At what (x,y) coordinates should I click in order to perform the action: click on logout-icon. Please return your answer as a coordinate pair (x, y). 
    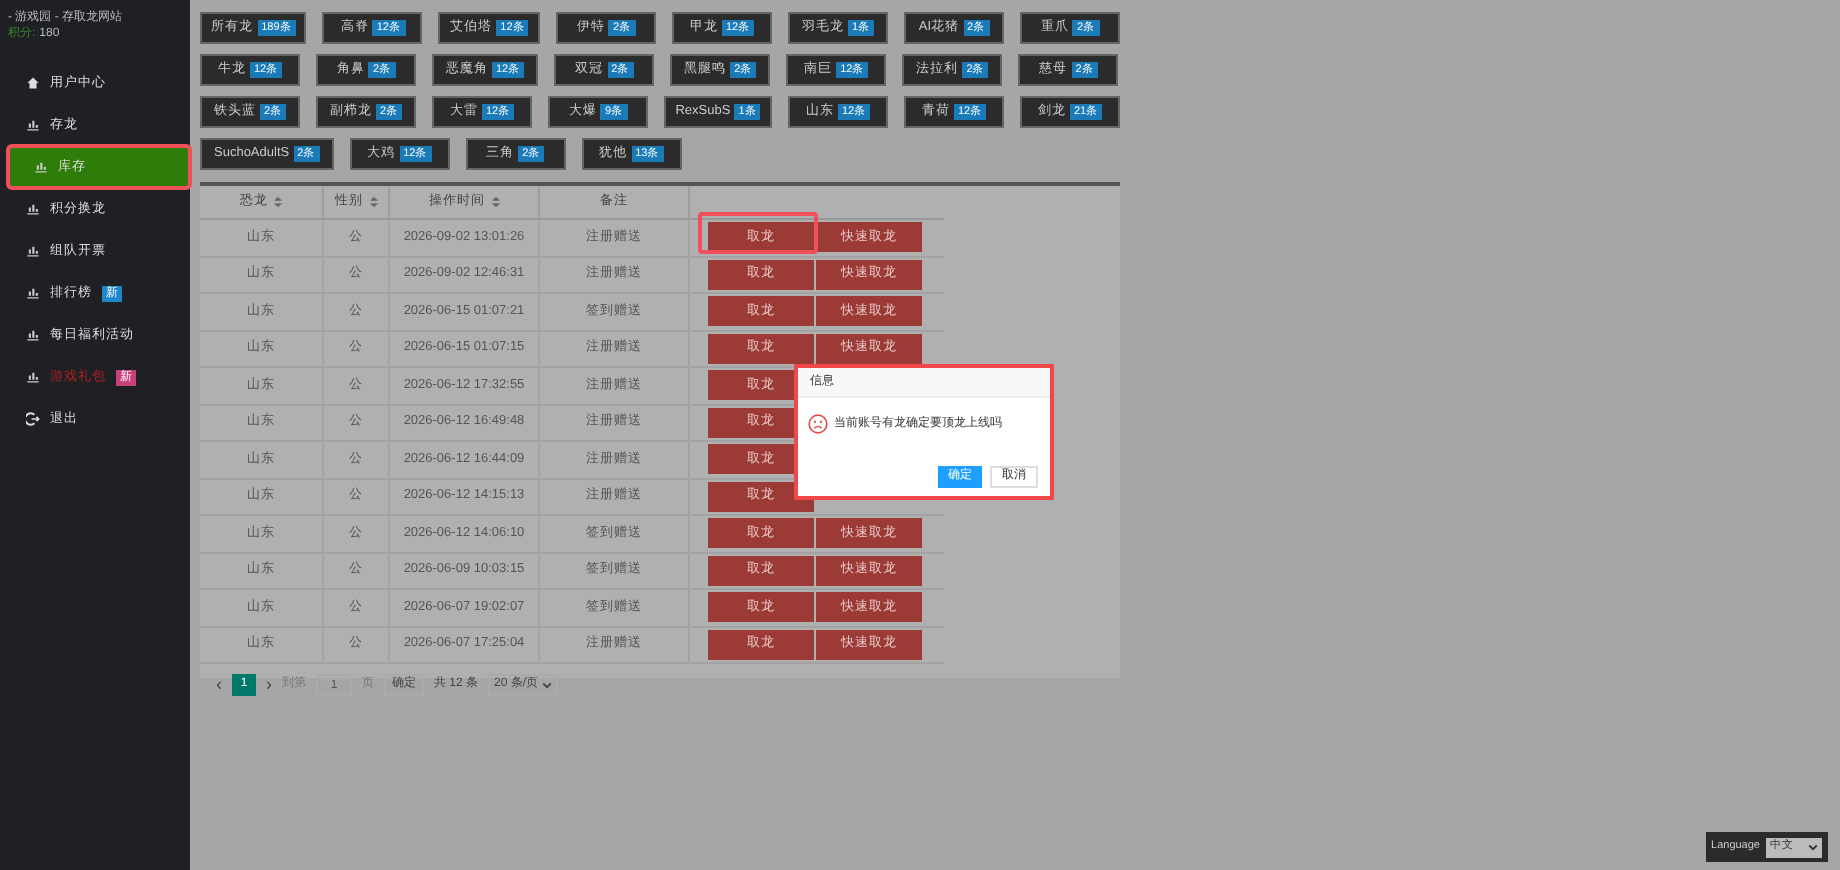
    Looking at the image, I should click on (33, 419).